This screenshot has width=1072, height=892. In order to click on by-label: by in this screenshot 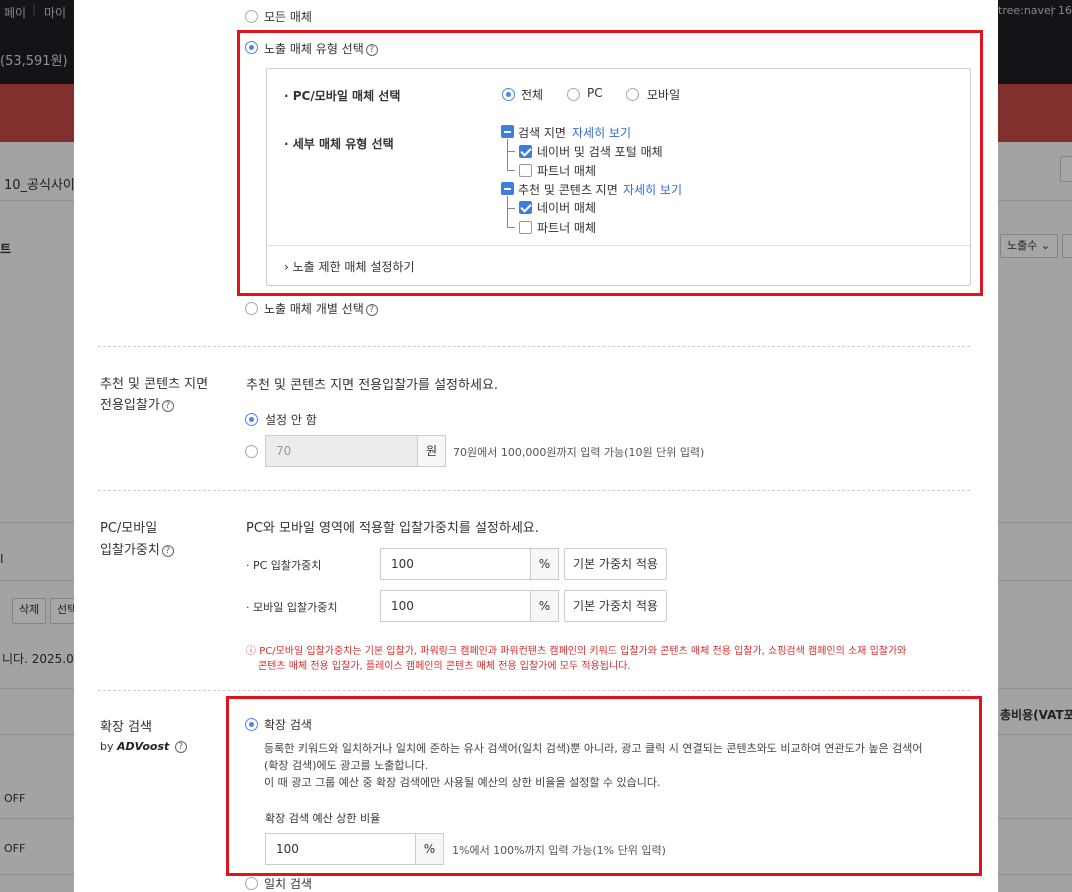, I will do `click(107, 746)`.